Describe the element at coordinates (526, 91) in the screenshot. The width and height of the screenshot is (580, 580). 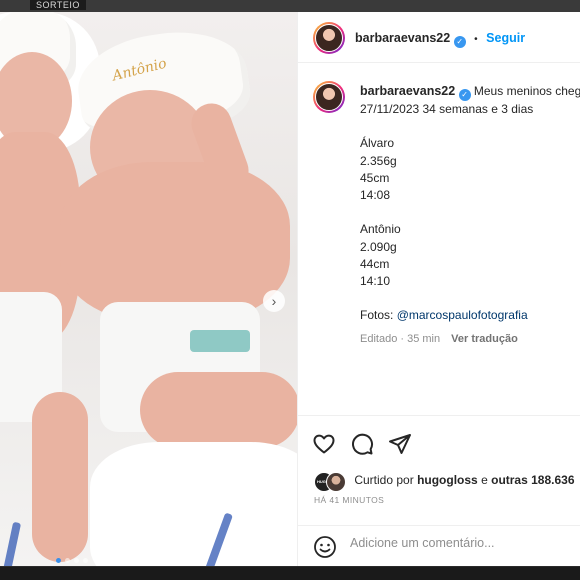
I see `caption-first-line: Meus meninos chegaram` at that location.